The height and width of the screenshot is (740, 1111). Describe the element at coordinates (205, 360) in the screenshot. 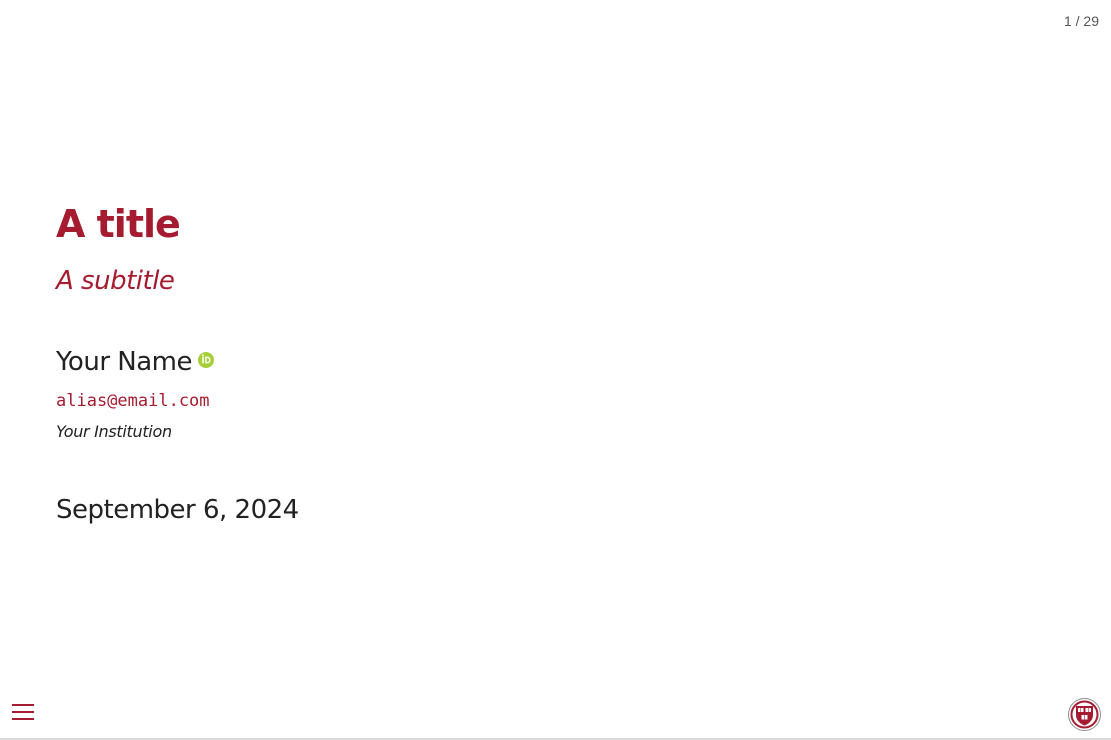

I see `orcid-icon` at that location.